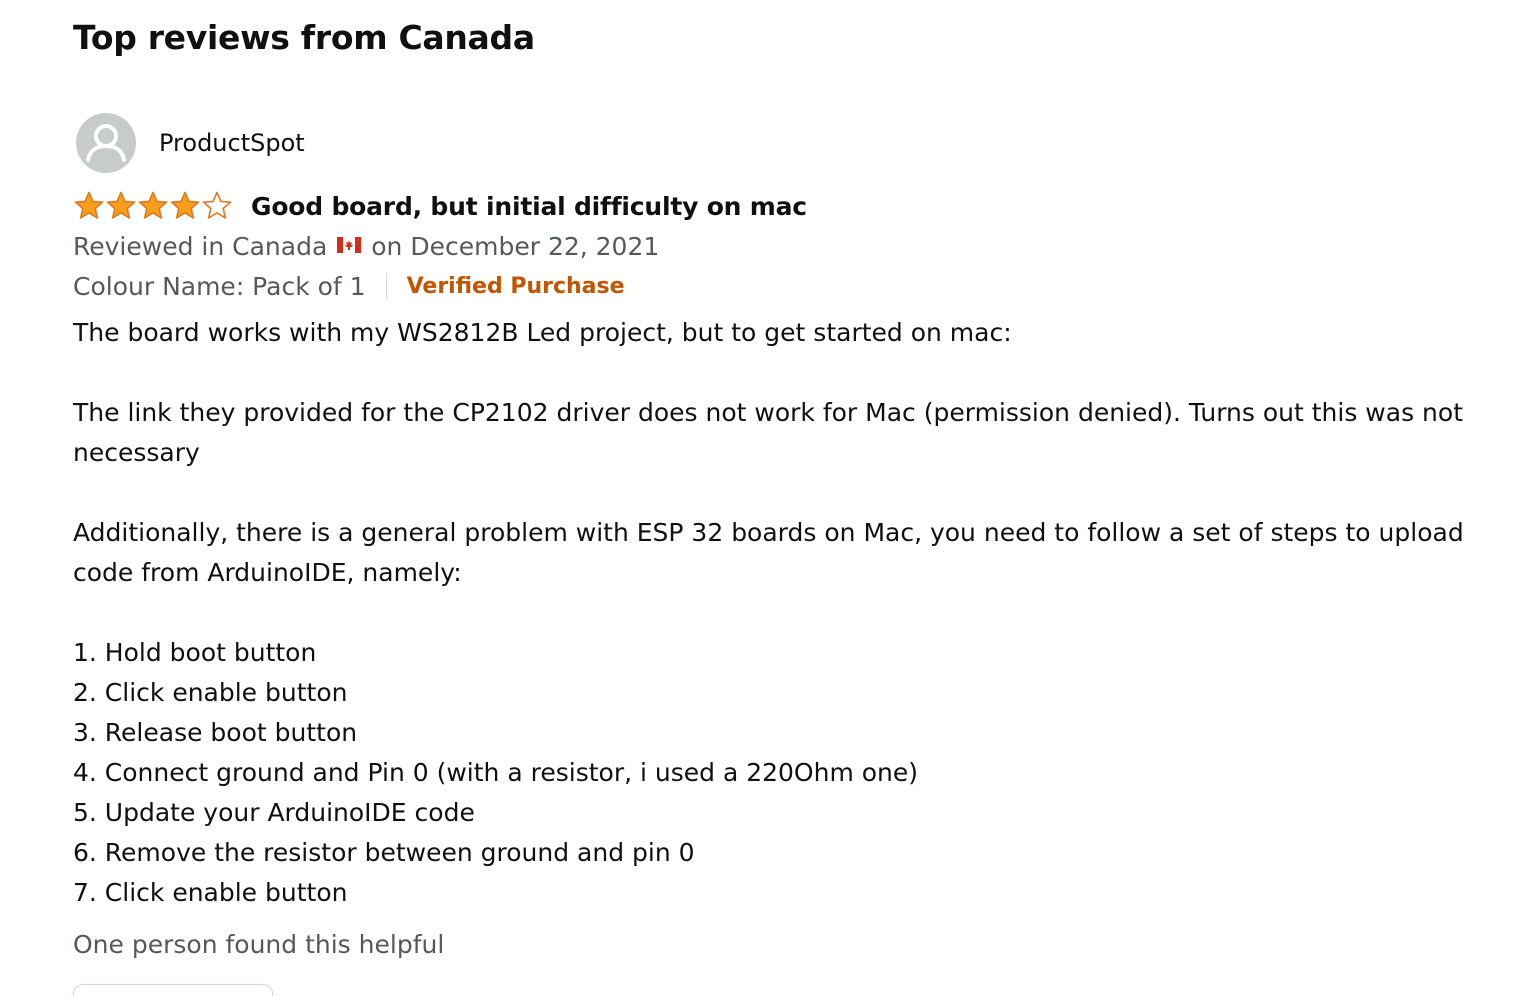 The height and width of the screenshot is (996, 1524). Describe the element at coordinates (366, 246) in the screenshot. I see `review-date: Reviewed in Canada on December 22, 2021` at that location.